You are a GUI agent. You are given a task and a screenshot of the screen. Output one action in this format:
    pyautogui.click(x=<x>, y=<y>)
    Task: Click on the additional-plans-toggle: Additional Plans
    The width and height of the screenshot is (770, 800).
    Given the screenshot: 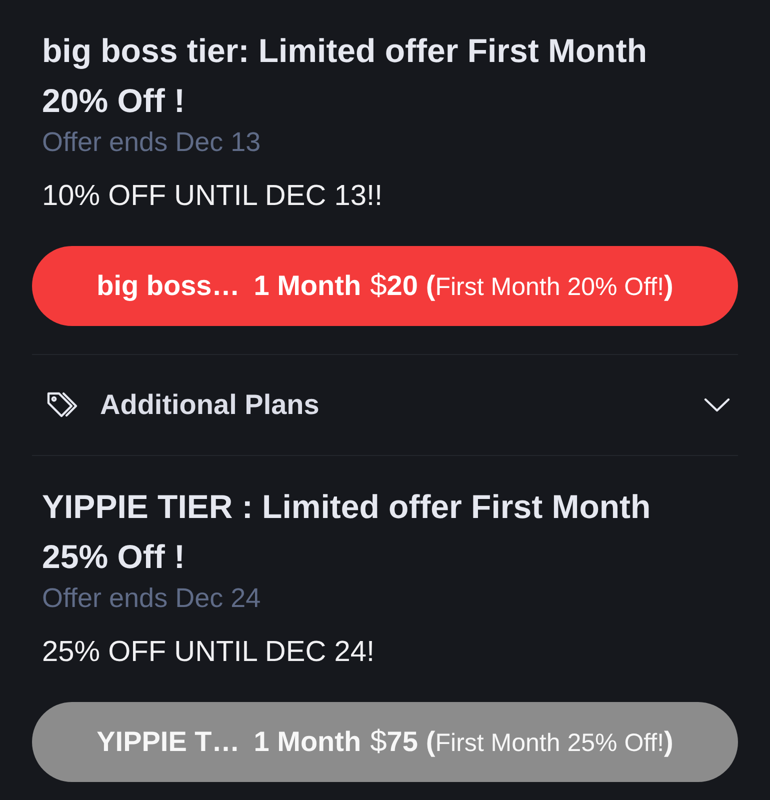 What is the action you would take?
    pyautogui.click(x=385, y=405)
    